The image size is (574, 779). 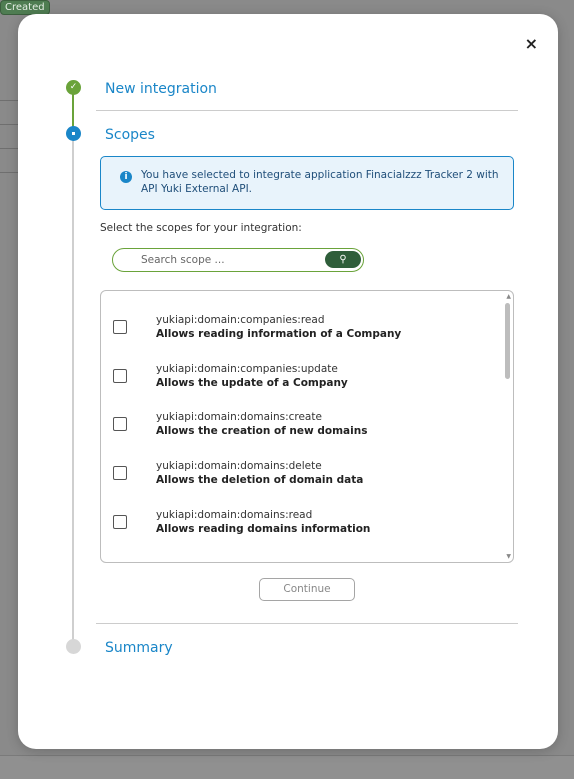 I want to click on scope-name: yukiapi:domain:companies:update, so click(x=247, y=369).